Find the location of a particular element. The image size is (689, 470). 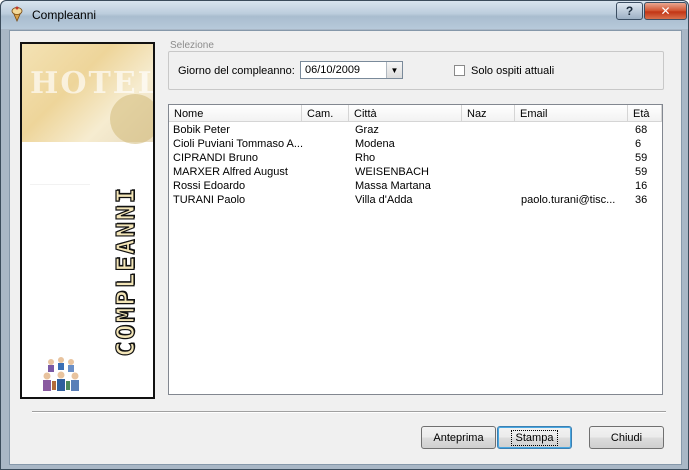

cell-citta: WEISENBACH is located at coordinates (392, 172).